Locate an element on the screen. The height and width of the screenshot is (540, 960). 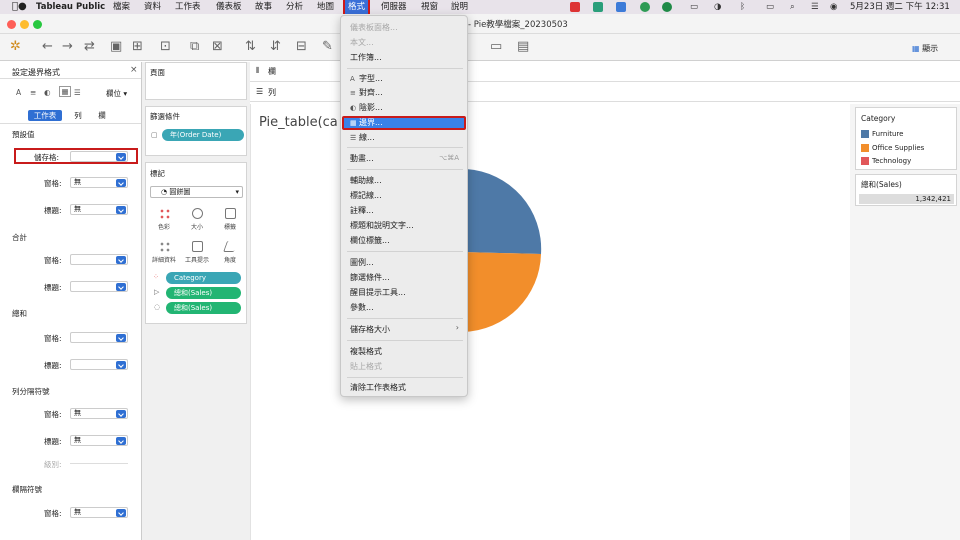
lines-icon: ☰ is located at coordinates (77, 92).